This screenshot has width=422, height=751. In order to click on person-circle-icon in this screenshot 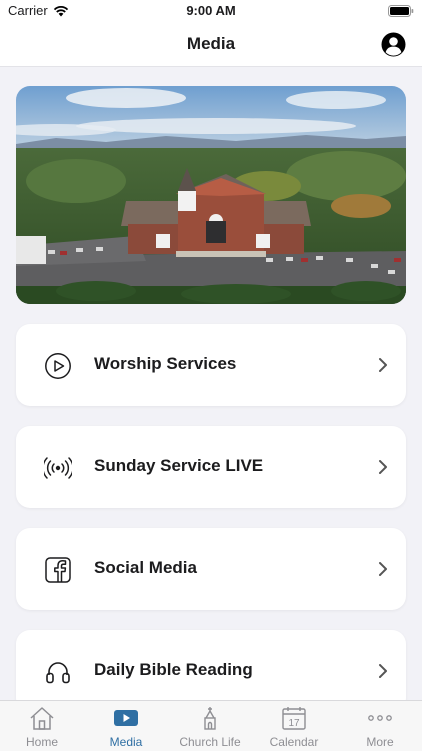, I will do `click(393, 44)`.